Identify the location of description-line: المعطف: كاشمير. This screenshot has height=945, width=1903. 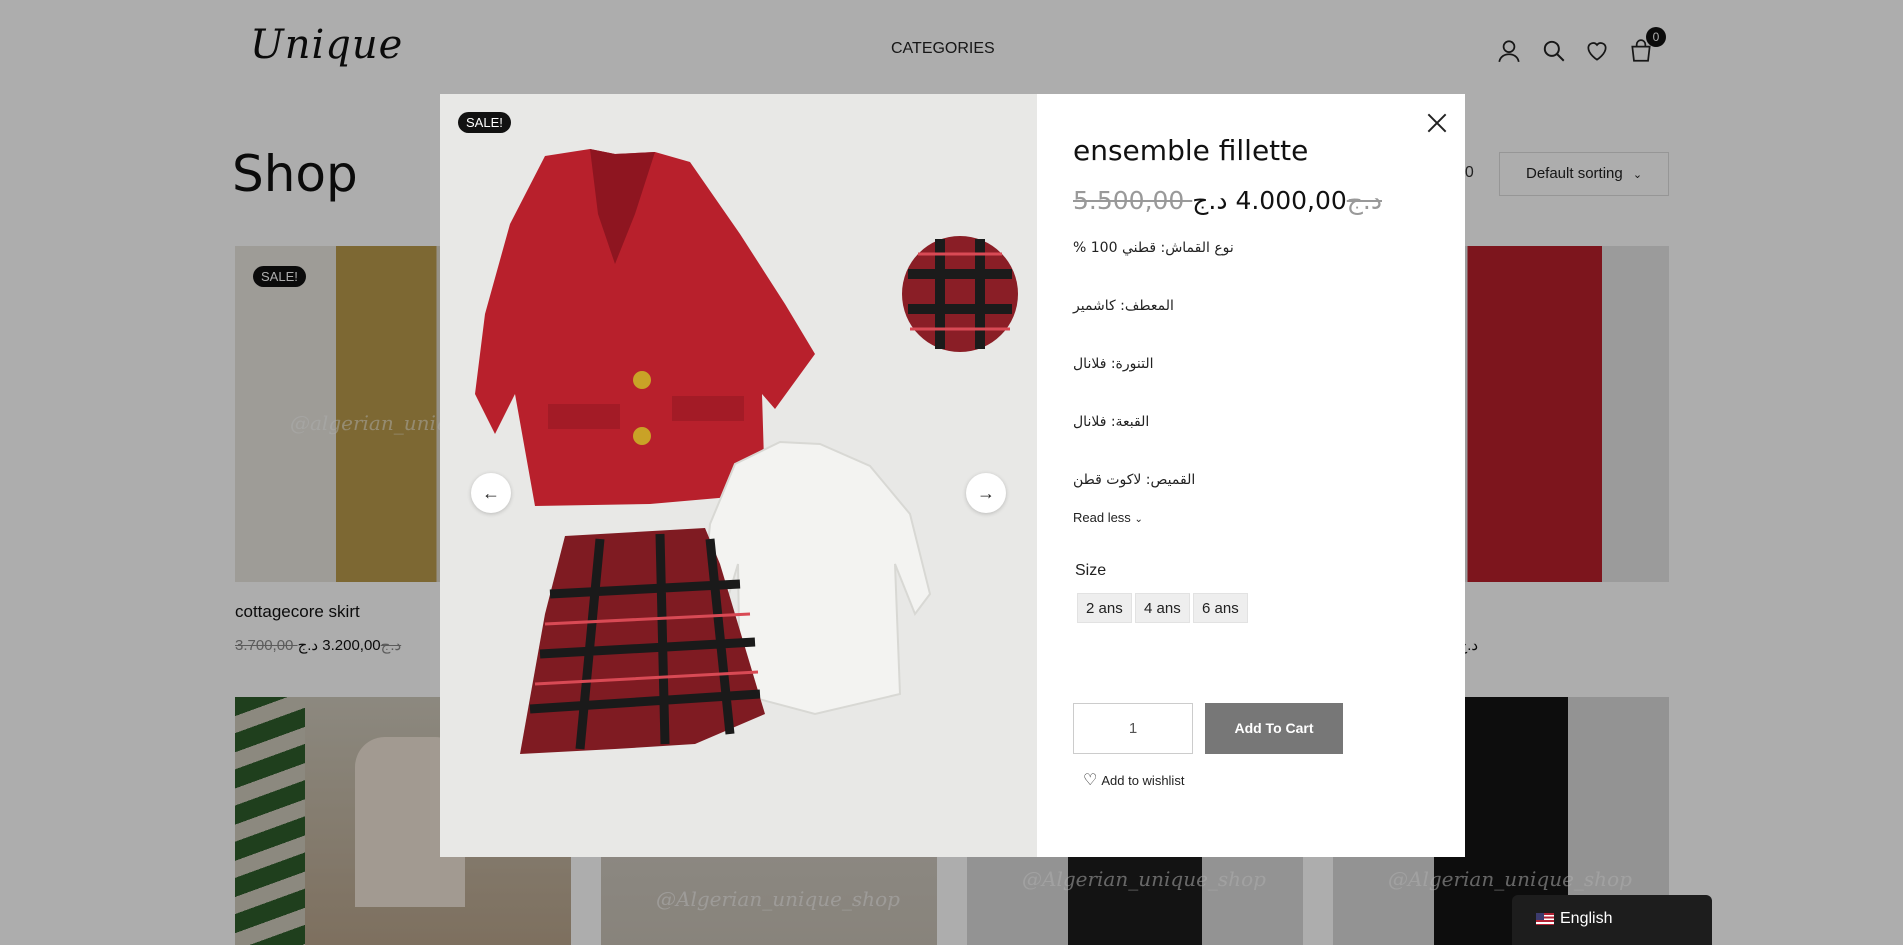
(1123, 306).